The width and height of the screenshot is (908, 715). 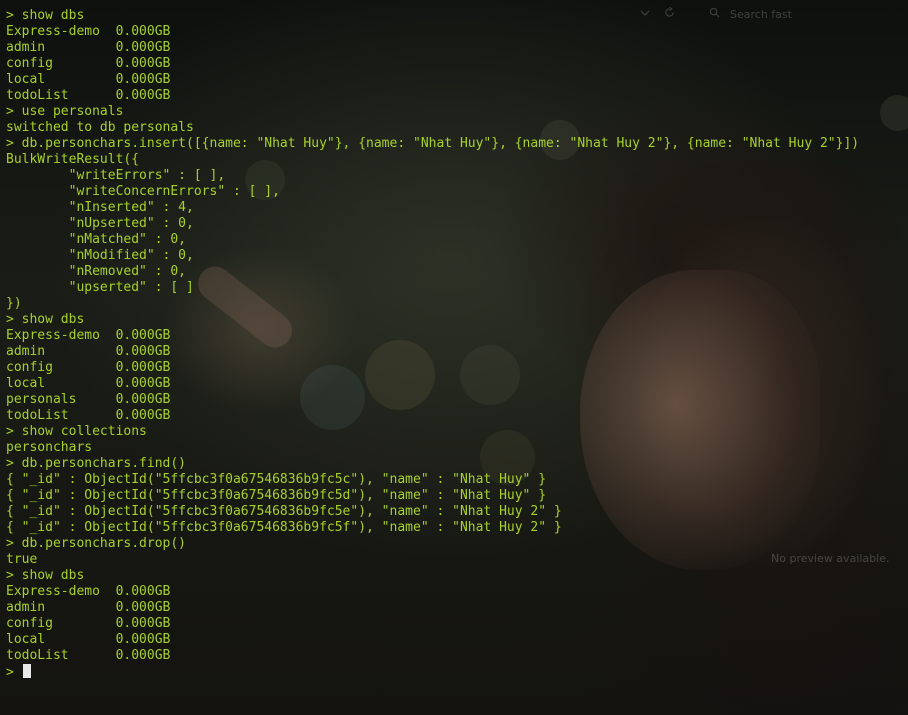 What do you see at coordinates (100, 207) in the screenshot?
I see `terminal-line: "nInserted" : 4,` at bounding box center [100, 207].